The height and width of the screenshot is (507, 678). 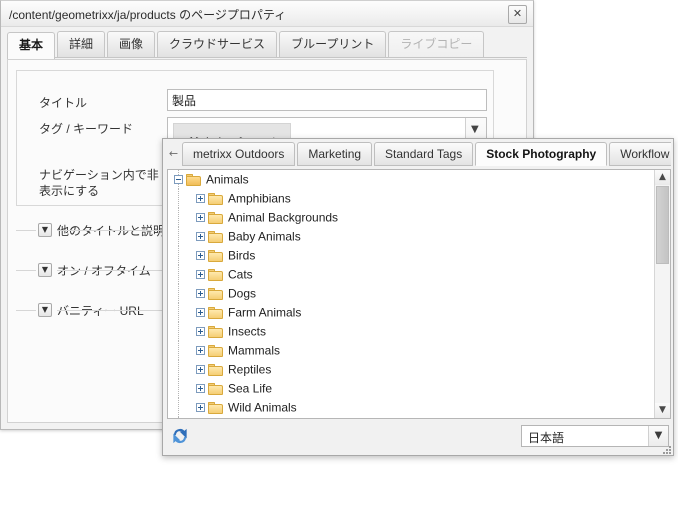 I want to click on tree-node-label: Reptiles, so click(x=250, y=369).